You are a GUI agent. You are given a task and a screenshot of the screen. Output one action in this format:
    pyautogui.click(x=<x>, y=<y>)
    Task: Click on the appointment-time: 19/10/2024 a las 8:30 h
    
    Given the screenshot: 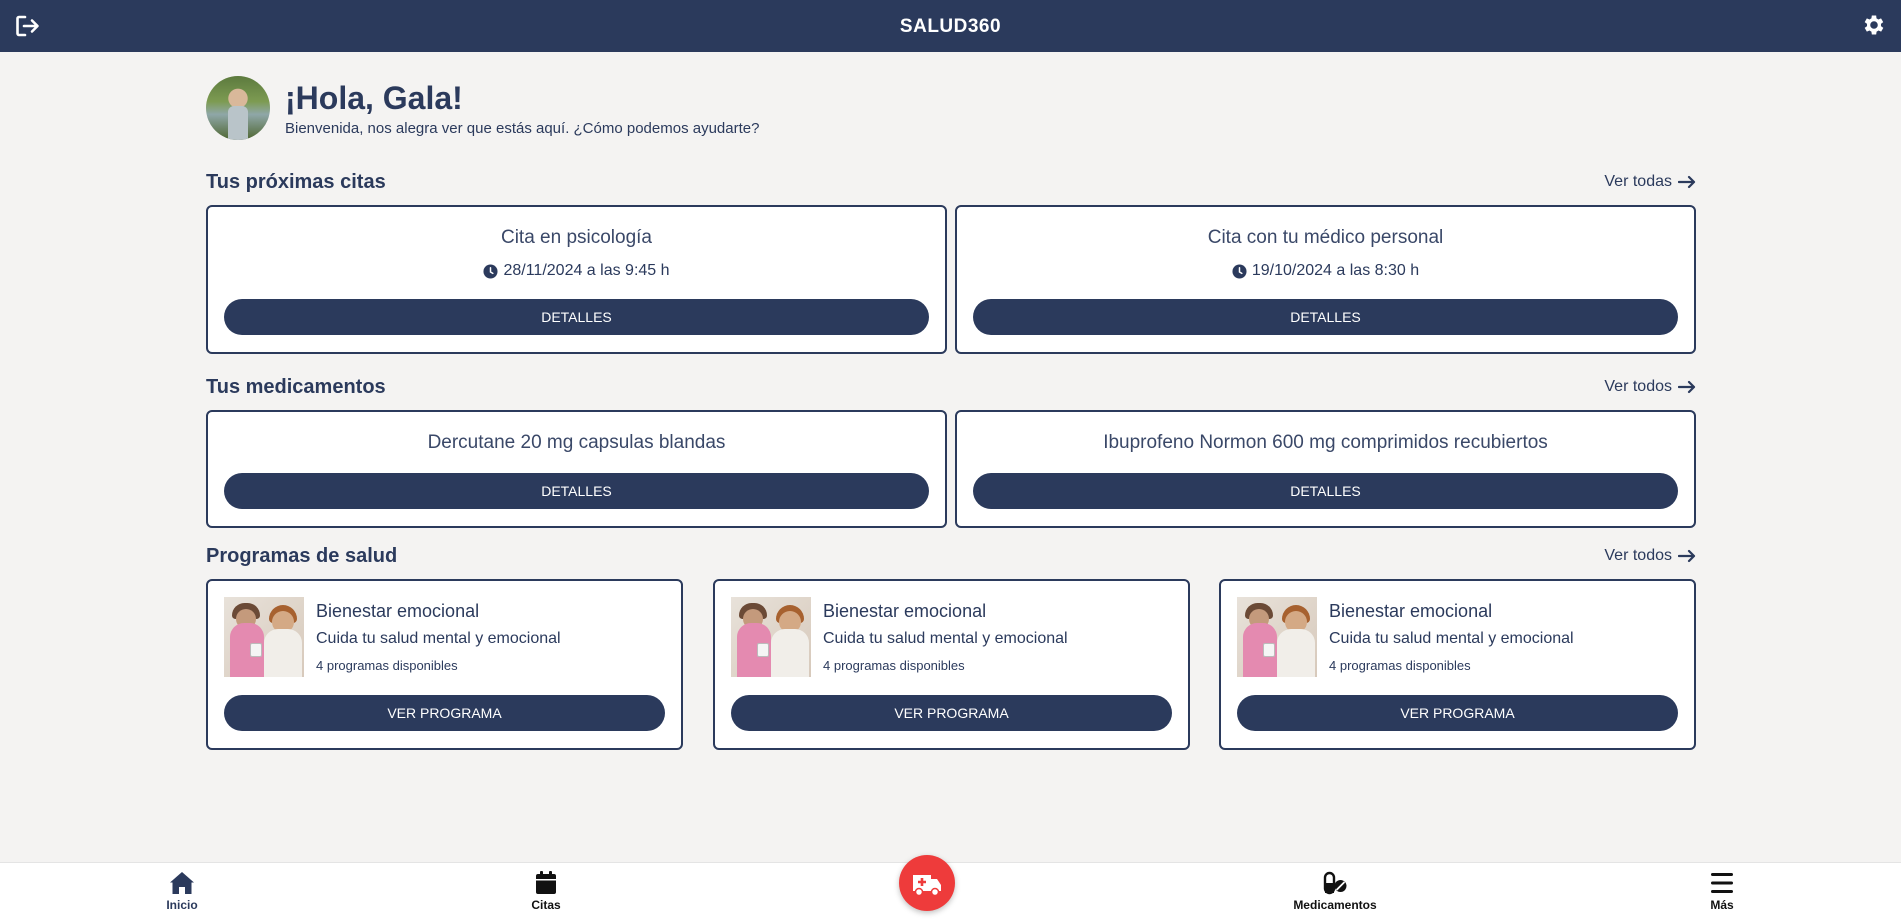 What is the action you would take?
    pyautogui.click(x=1325, y=271)
    